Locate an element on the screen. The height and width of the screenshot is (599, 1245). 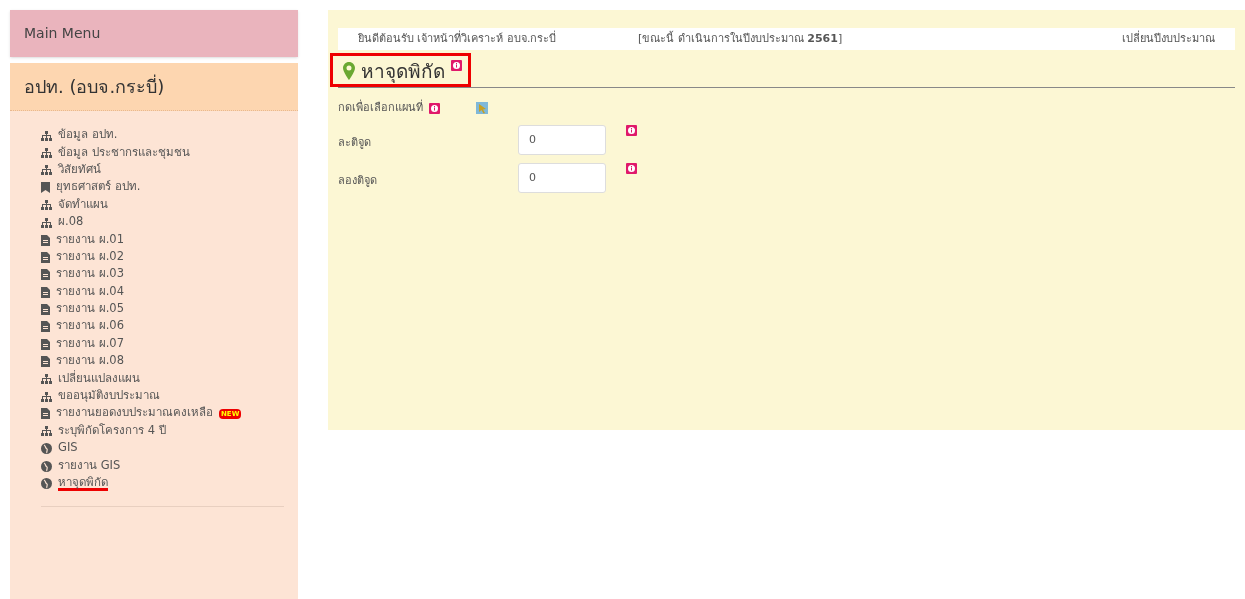
menu-item: วิสัยทัศน์ is located at coordinates (79, 170).